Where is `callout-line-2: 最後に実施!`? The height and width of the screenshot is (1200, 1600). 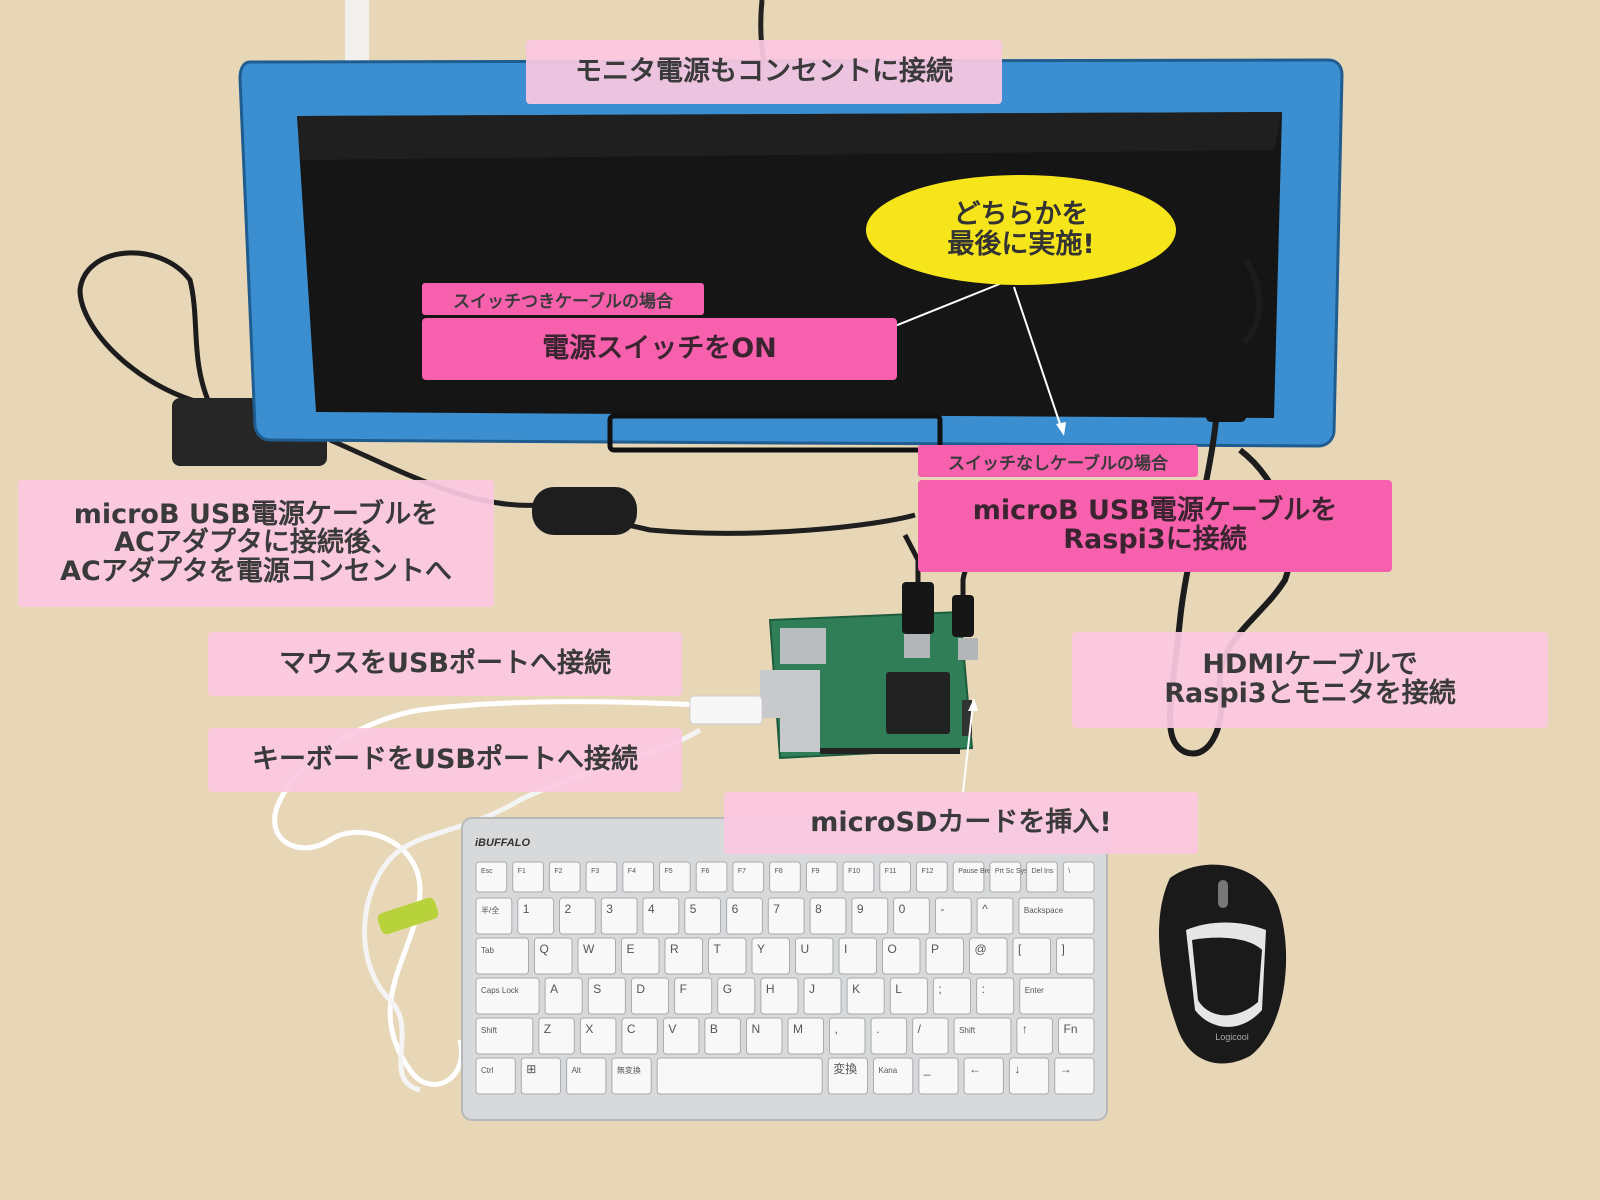 callout-line-2: 最後に実施! is located at coordinates (1021, 244).